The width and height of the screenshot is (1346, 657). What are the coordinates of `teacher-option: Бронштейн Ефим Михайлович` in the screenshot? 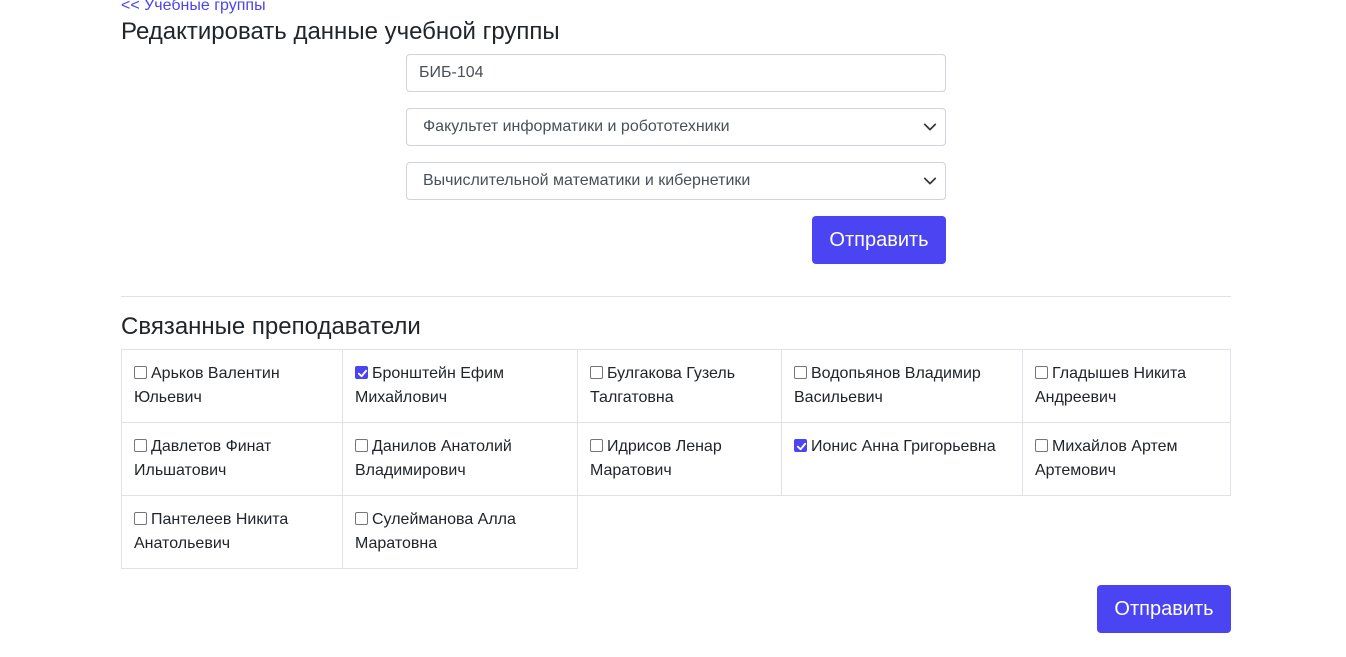 It's located at (429, 385).